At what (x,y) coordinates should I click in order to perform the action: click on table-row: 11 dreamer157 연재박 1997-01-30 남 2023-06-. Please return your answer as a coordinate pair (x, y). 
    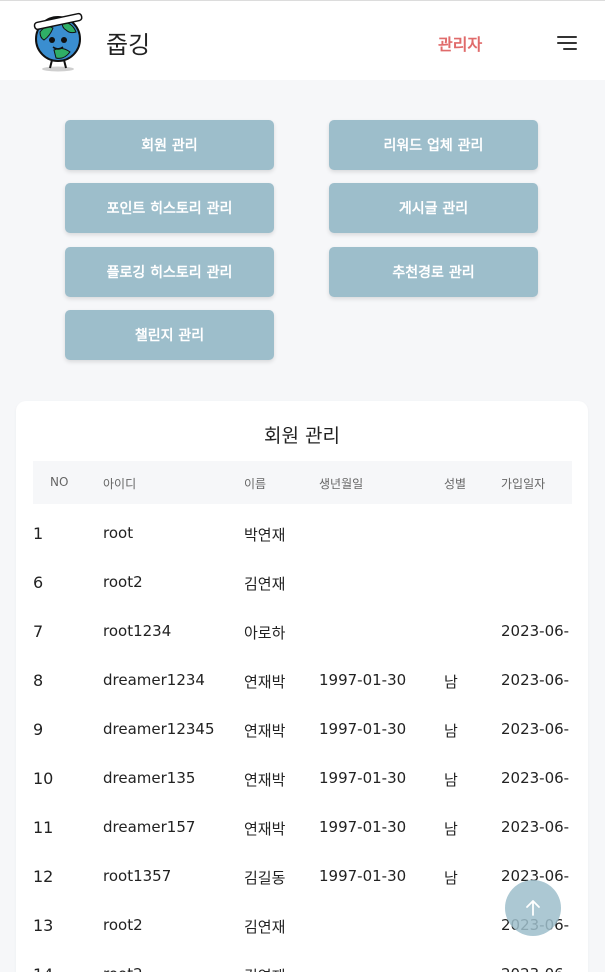
    Looking at the image, I should click on (302, 842).